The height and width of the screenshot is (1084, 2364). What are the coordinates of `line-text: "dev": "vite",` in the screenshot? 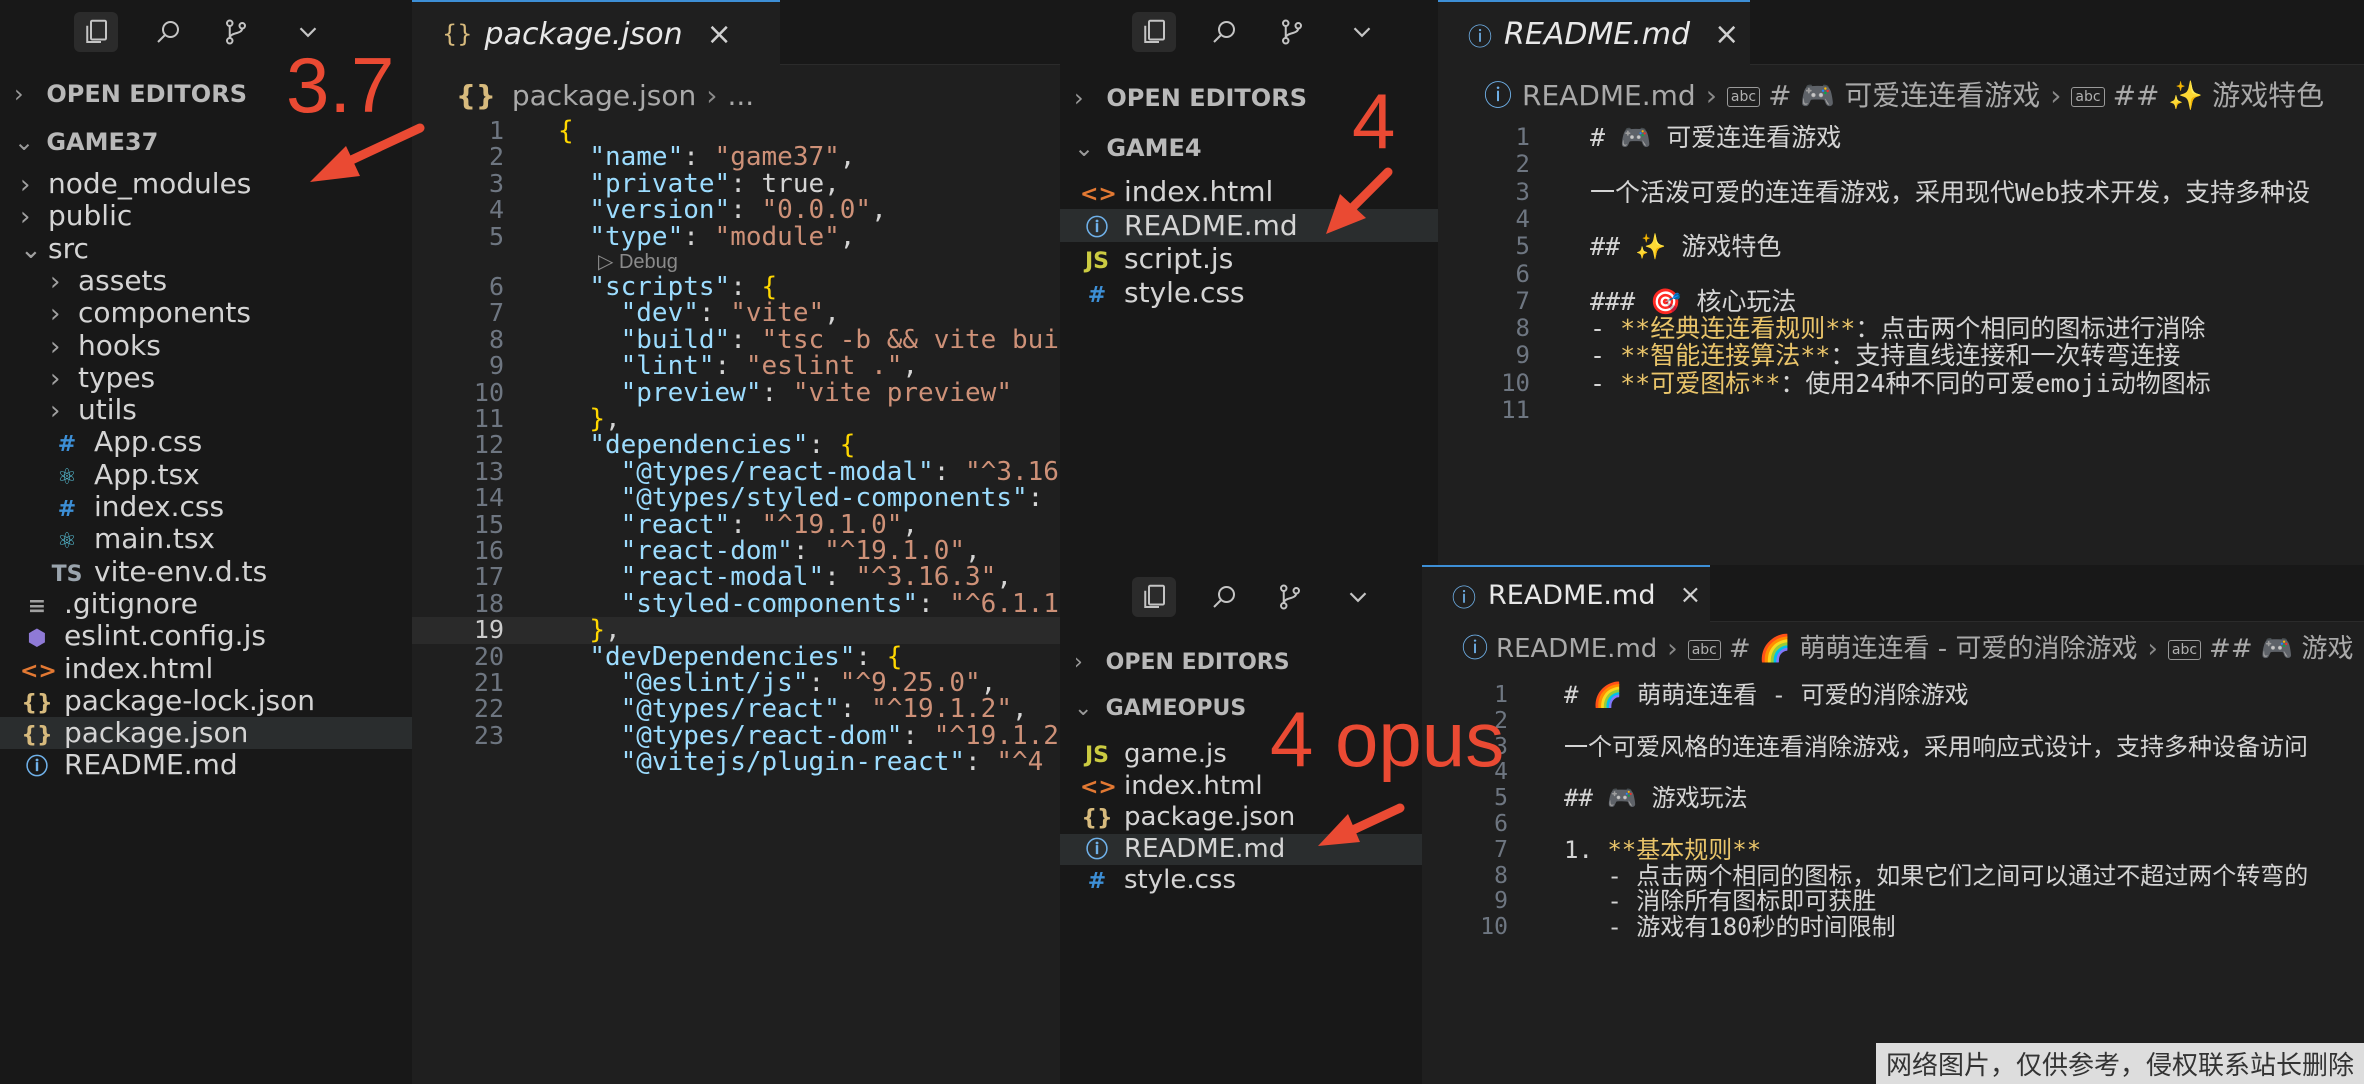 It's located at (730, 313).